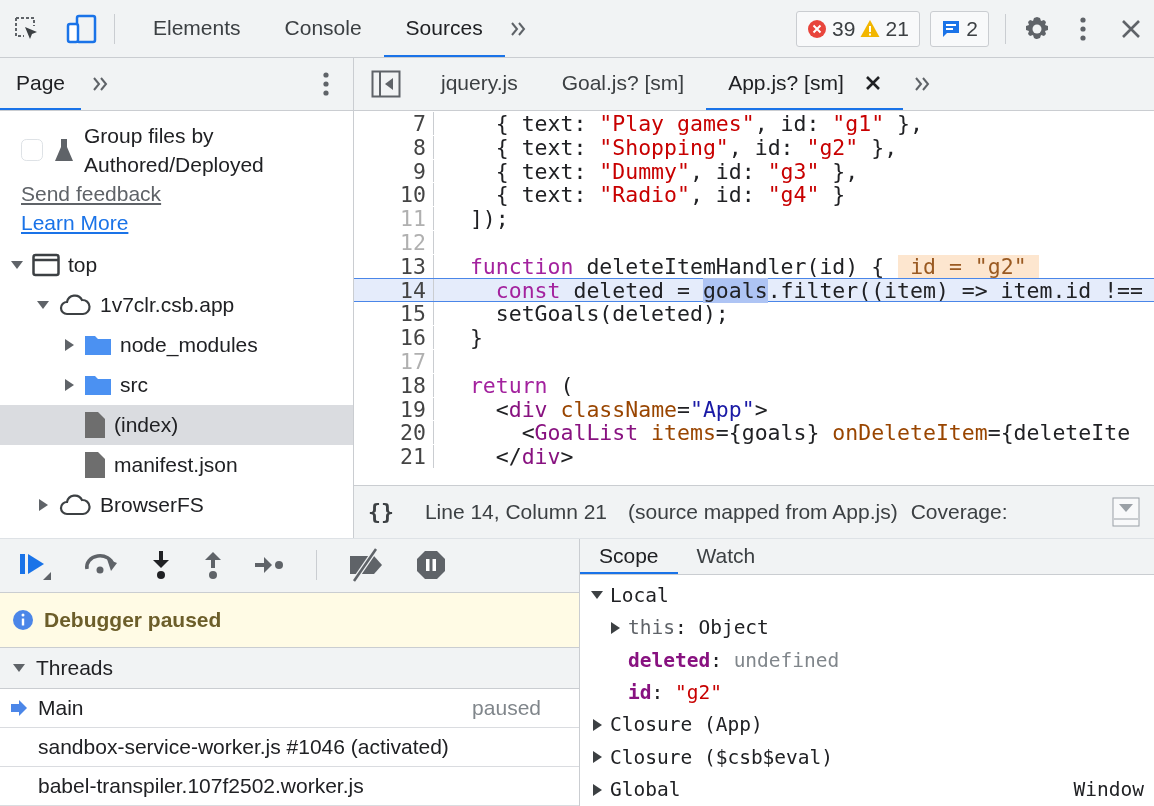 Image resolution: width=1154 pixels, height=806 pixels. Describe the element at coordinates (413, 290) in the screenshot. I see `line-number: 14` at that location.